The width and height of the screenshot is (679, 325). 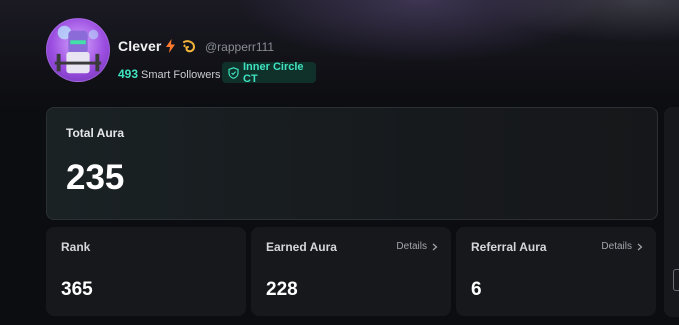 What do you see at coordinates (146, 271) in the screenshot?
I see `rank-card: Rank 365` at bounding box center [146, 271].